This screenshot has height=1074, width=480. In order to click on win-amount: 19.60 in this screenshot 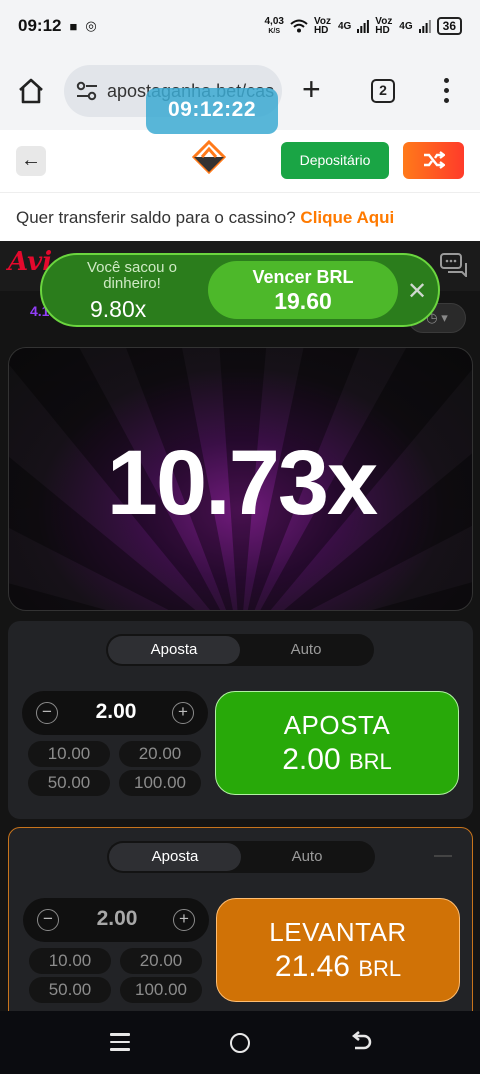, I will do `click(303, 301)`.